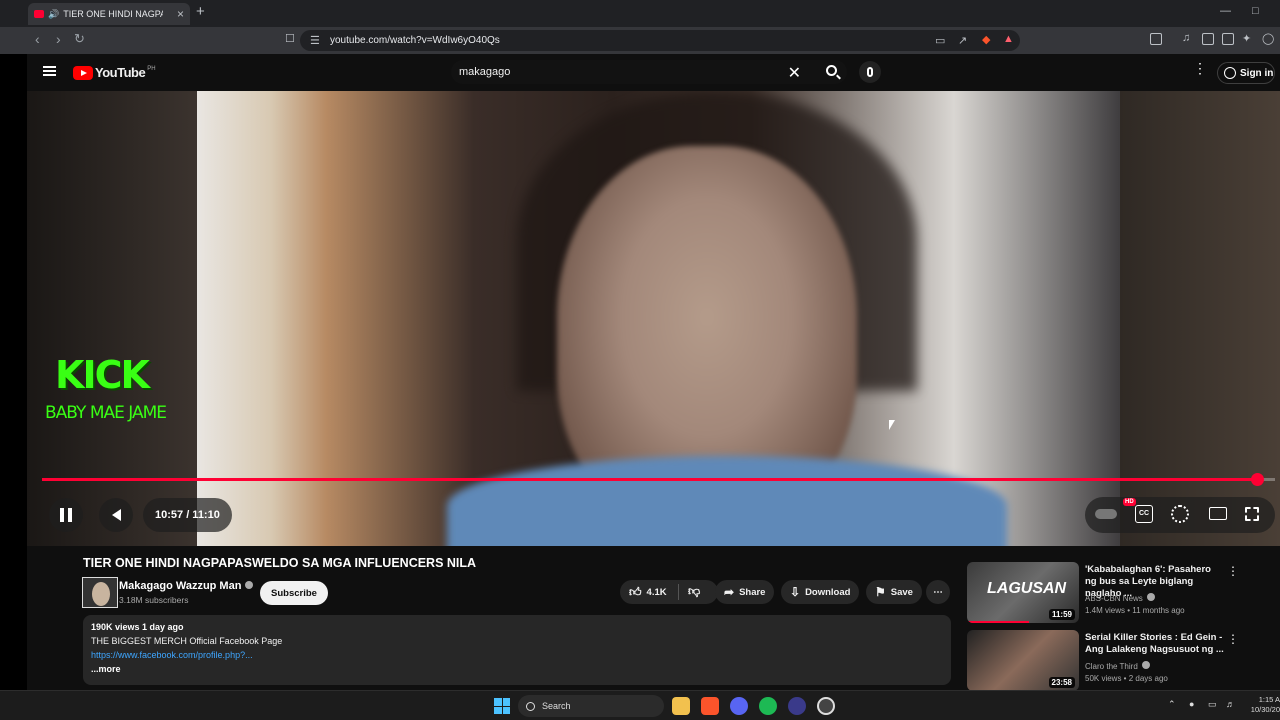  What do you see at coordinates (58, 39) in the screenshot?
I see `forward-icon: ›` at bounding box center [58, 39].